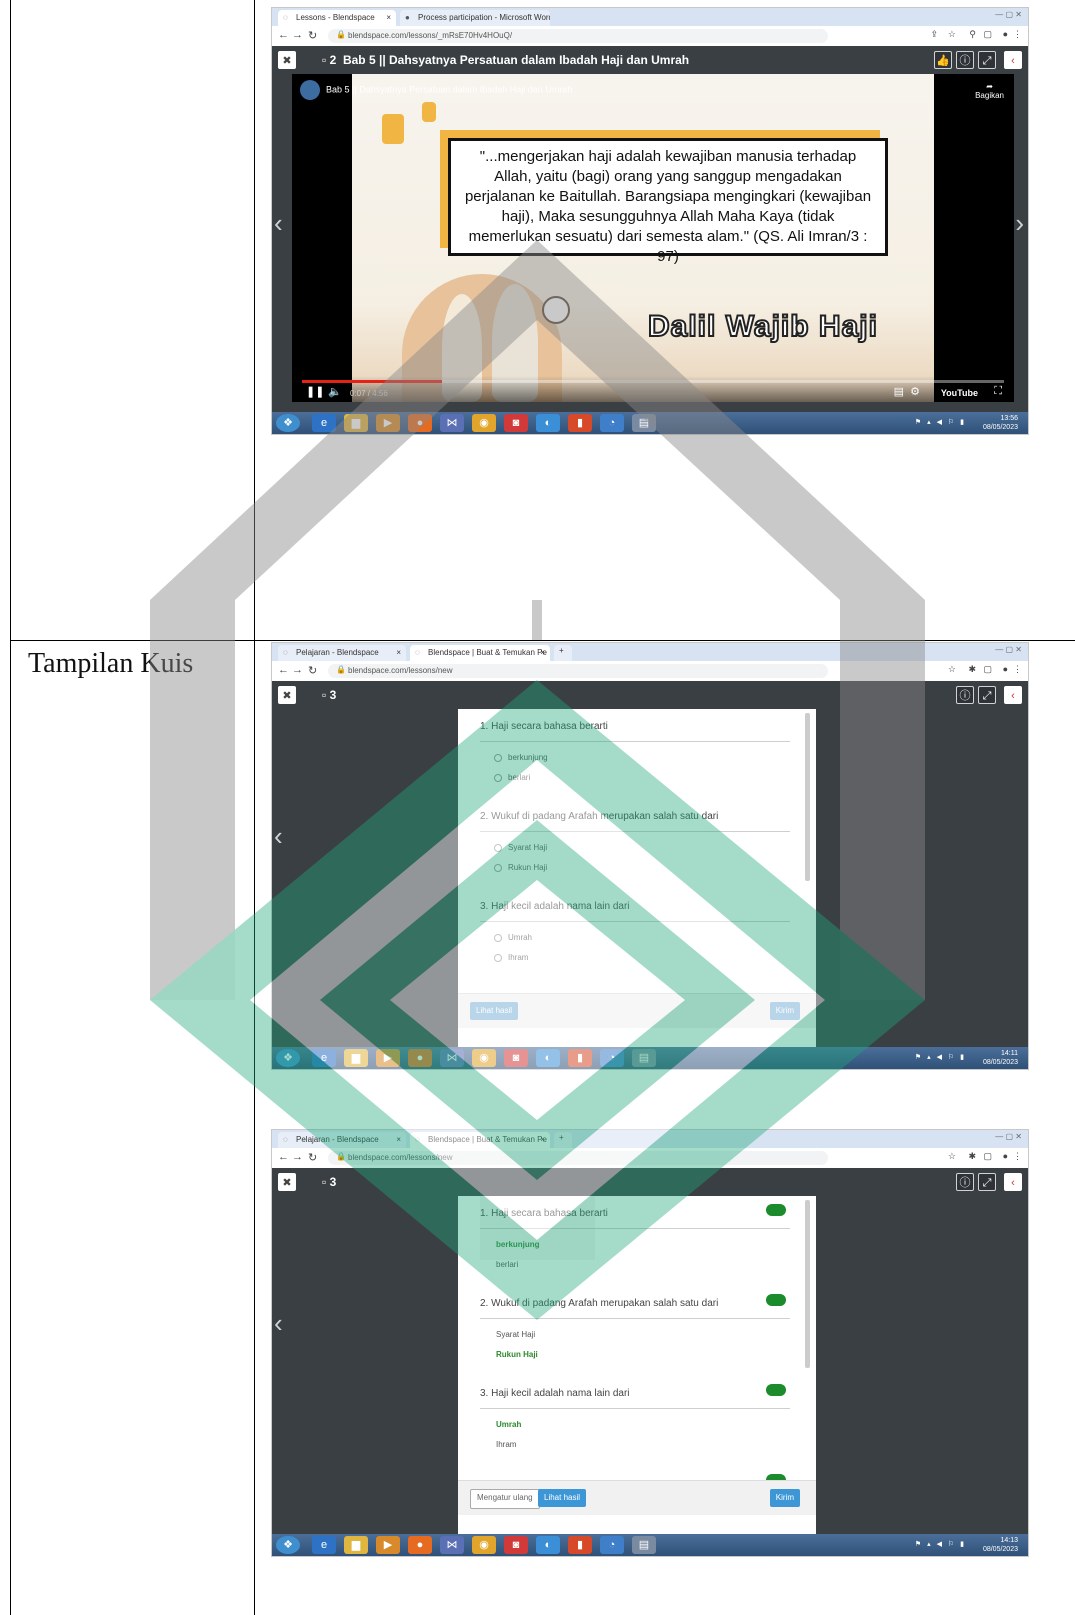 Image resolution: width=1075 pixels, height=1615 pixels. What do you see at coordinates (959, 393) in the screenshot?
I see `youtube-logo: YouTube` at bounding box center [959, 393].